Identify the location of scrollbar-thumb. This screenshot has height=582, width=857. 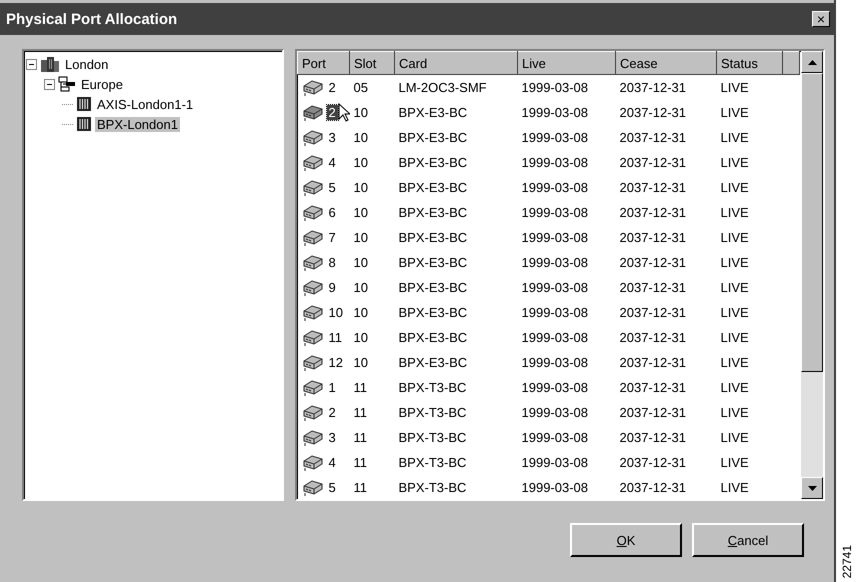
(812, 222).